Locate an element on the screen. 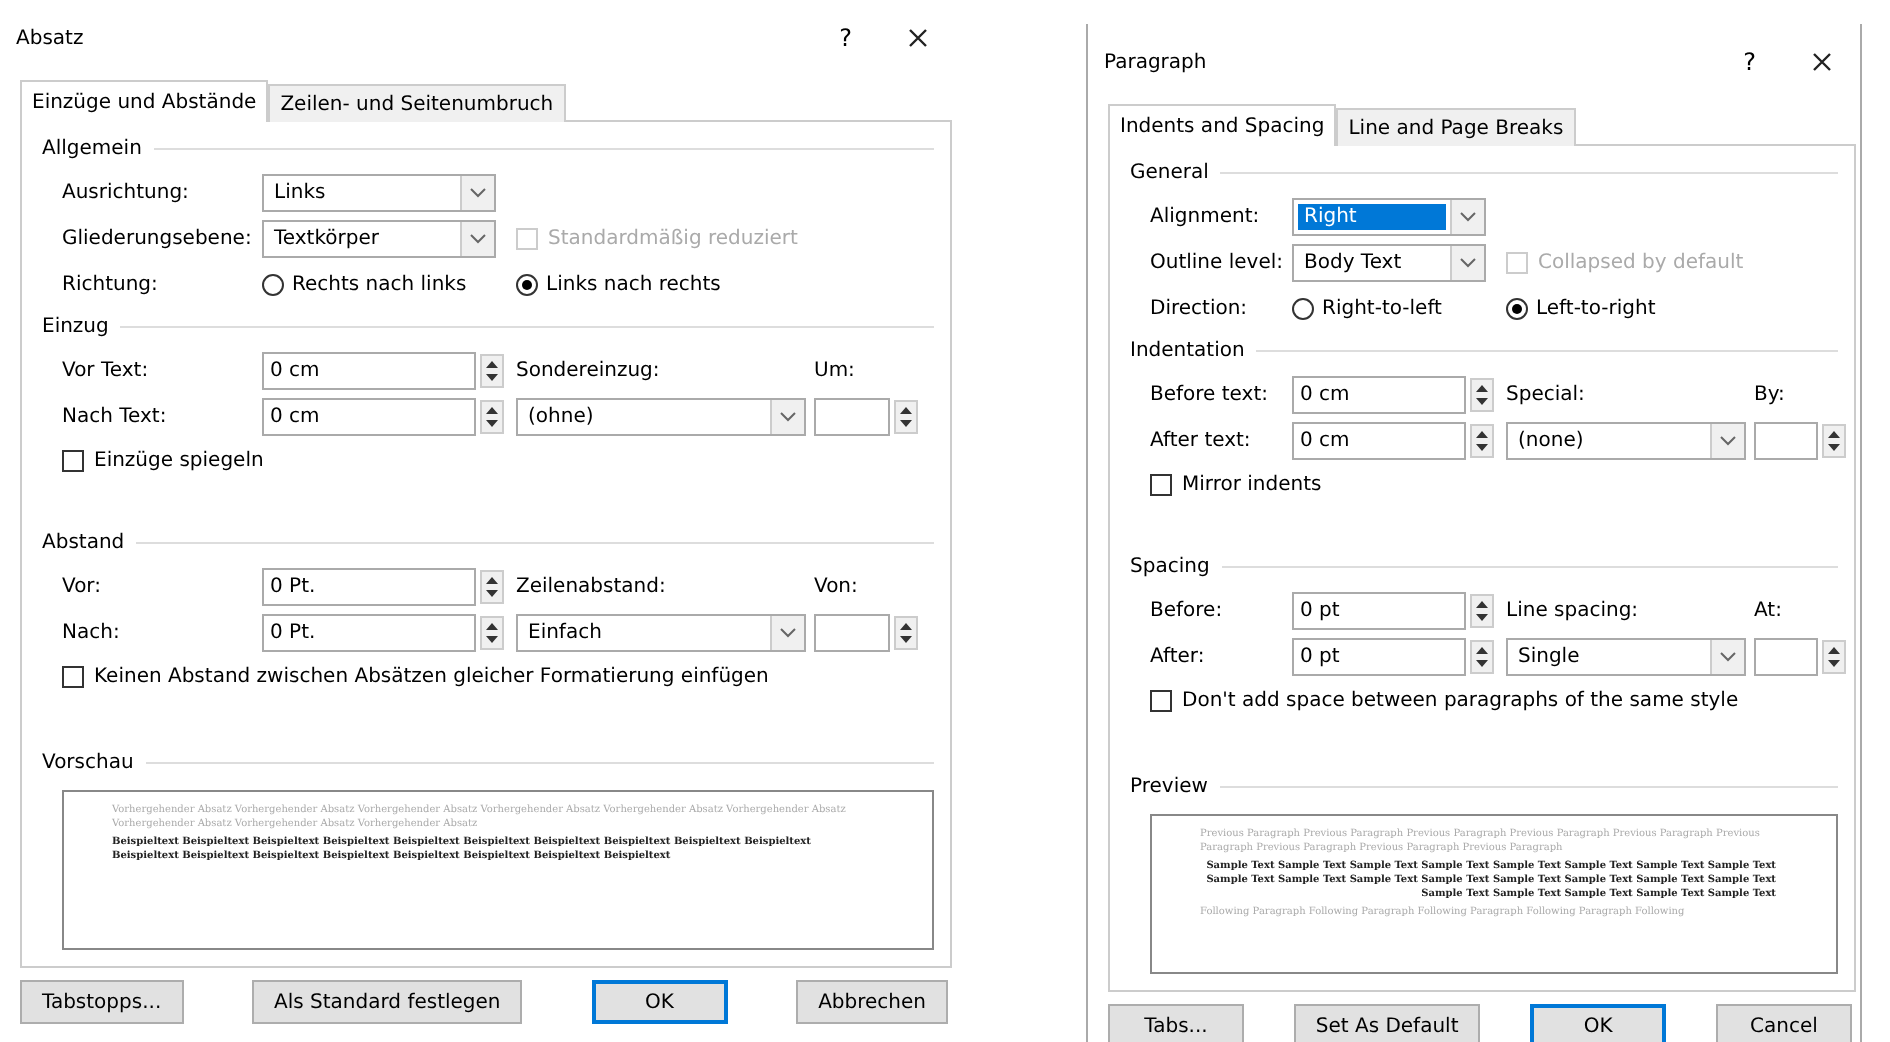 The image size is (1890, 1042). dropdown: Einfach is located at coordinates (661, 632).